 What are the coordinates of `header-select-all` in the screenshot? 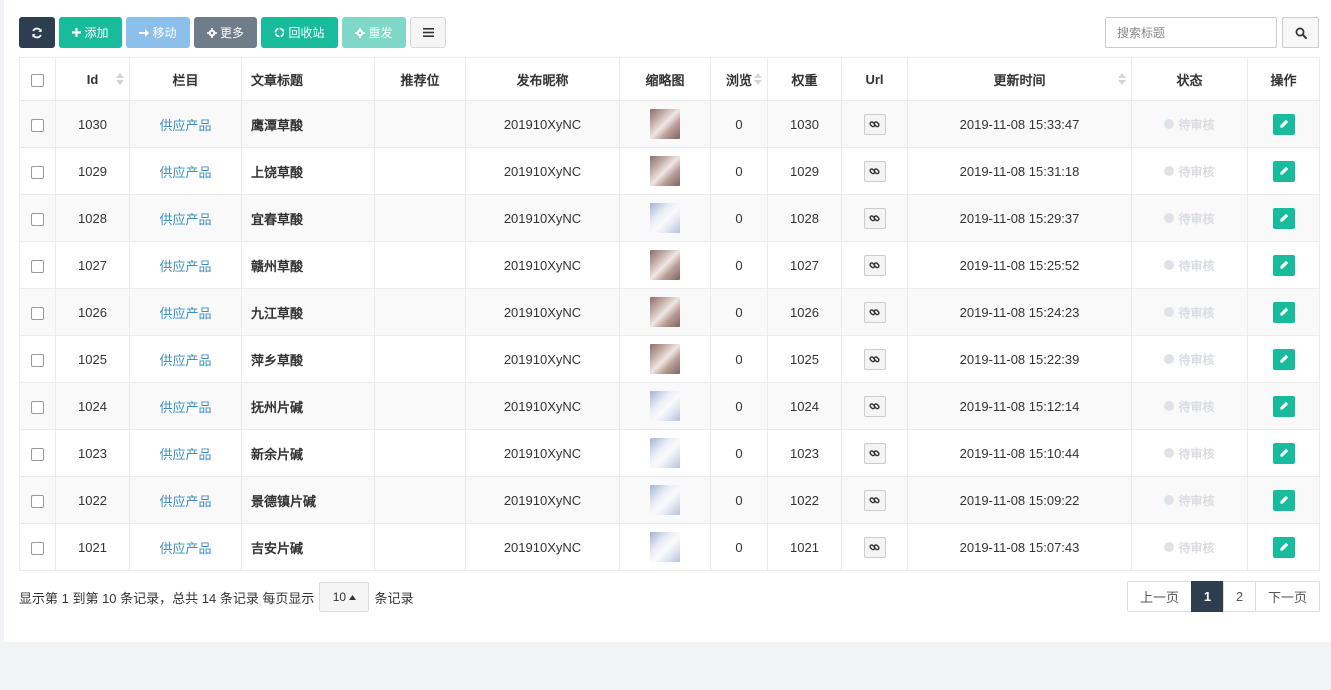 It's located at (37, 79).